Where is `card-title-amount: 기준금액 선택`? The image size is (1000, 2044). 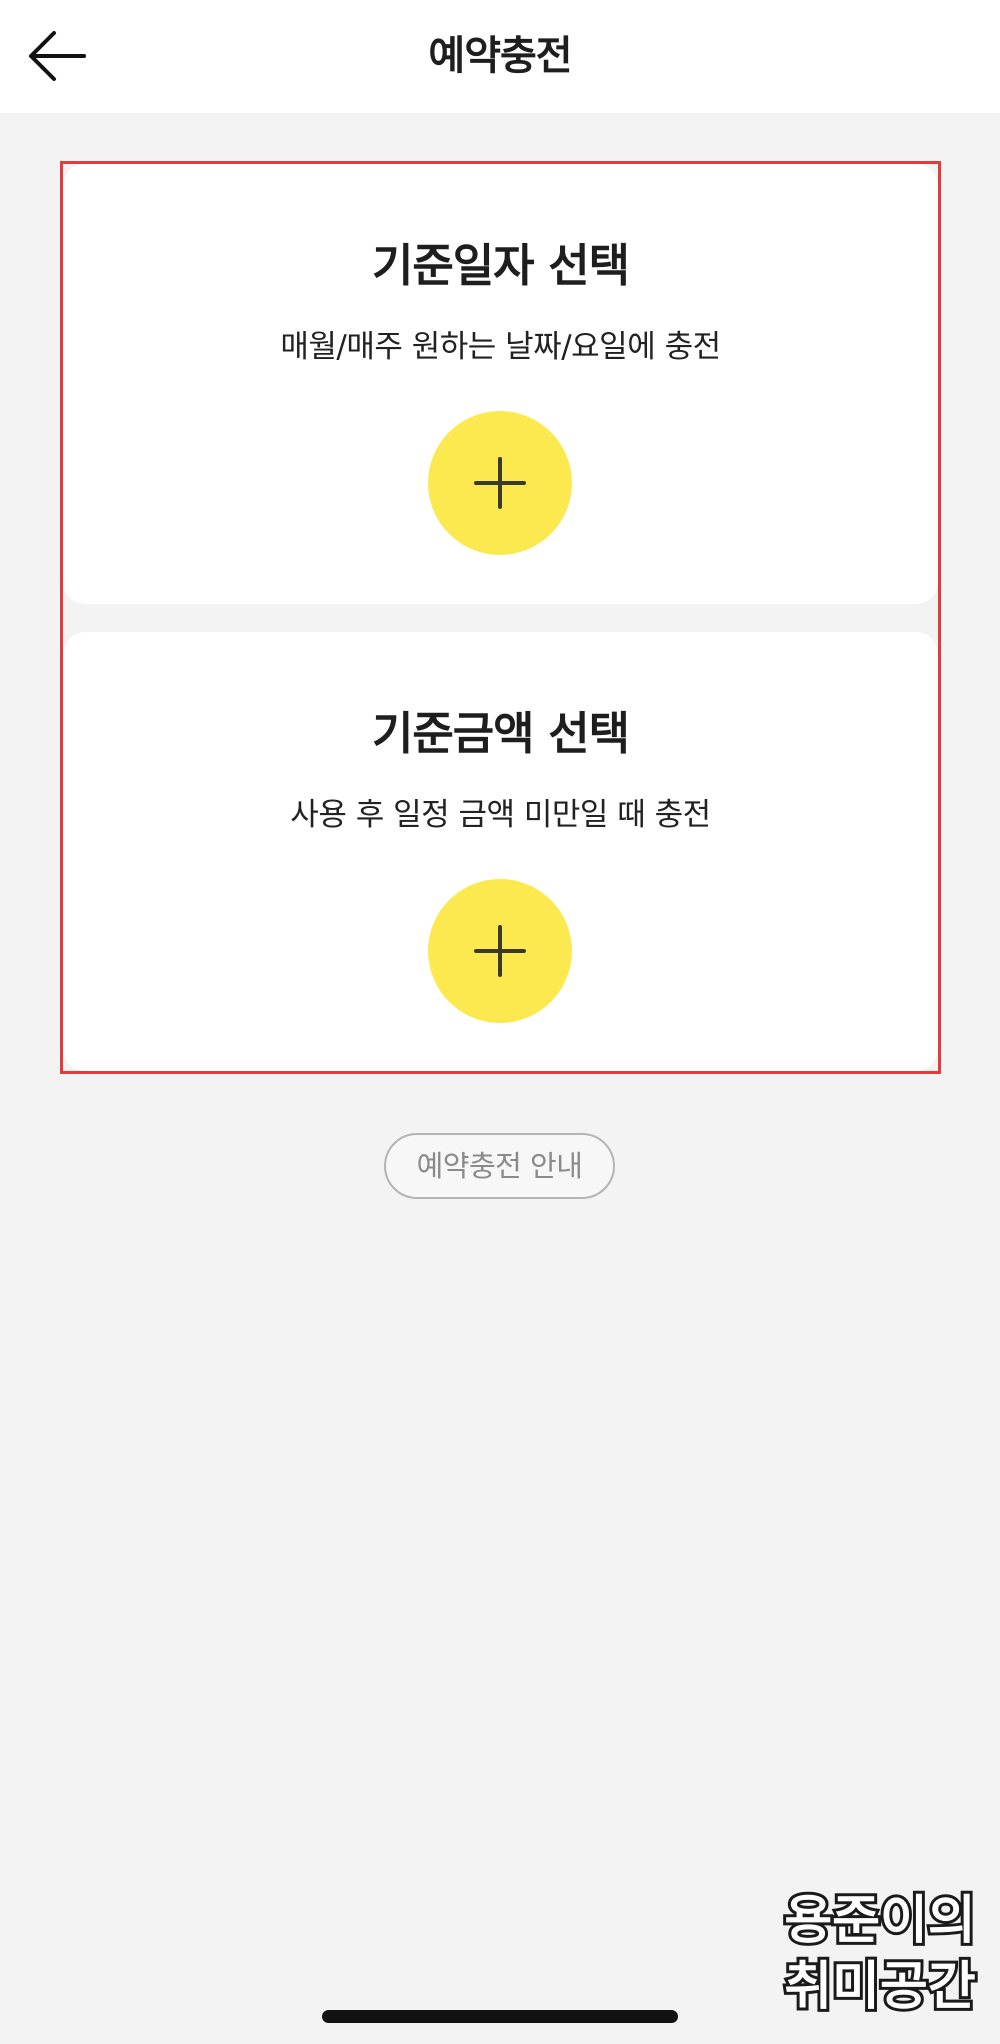
card-title-amount: 기준금액 선택 is located at coordinates (500, 733).